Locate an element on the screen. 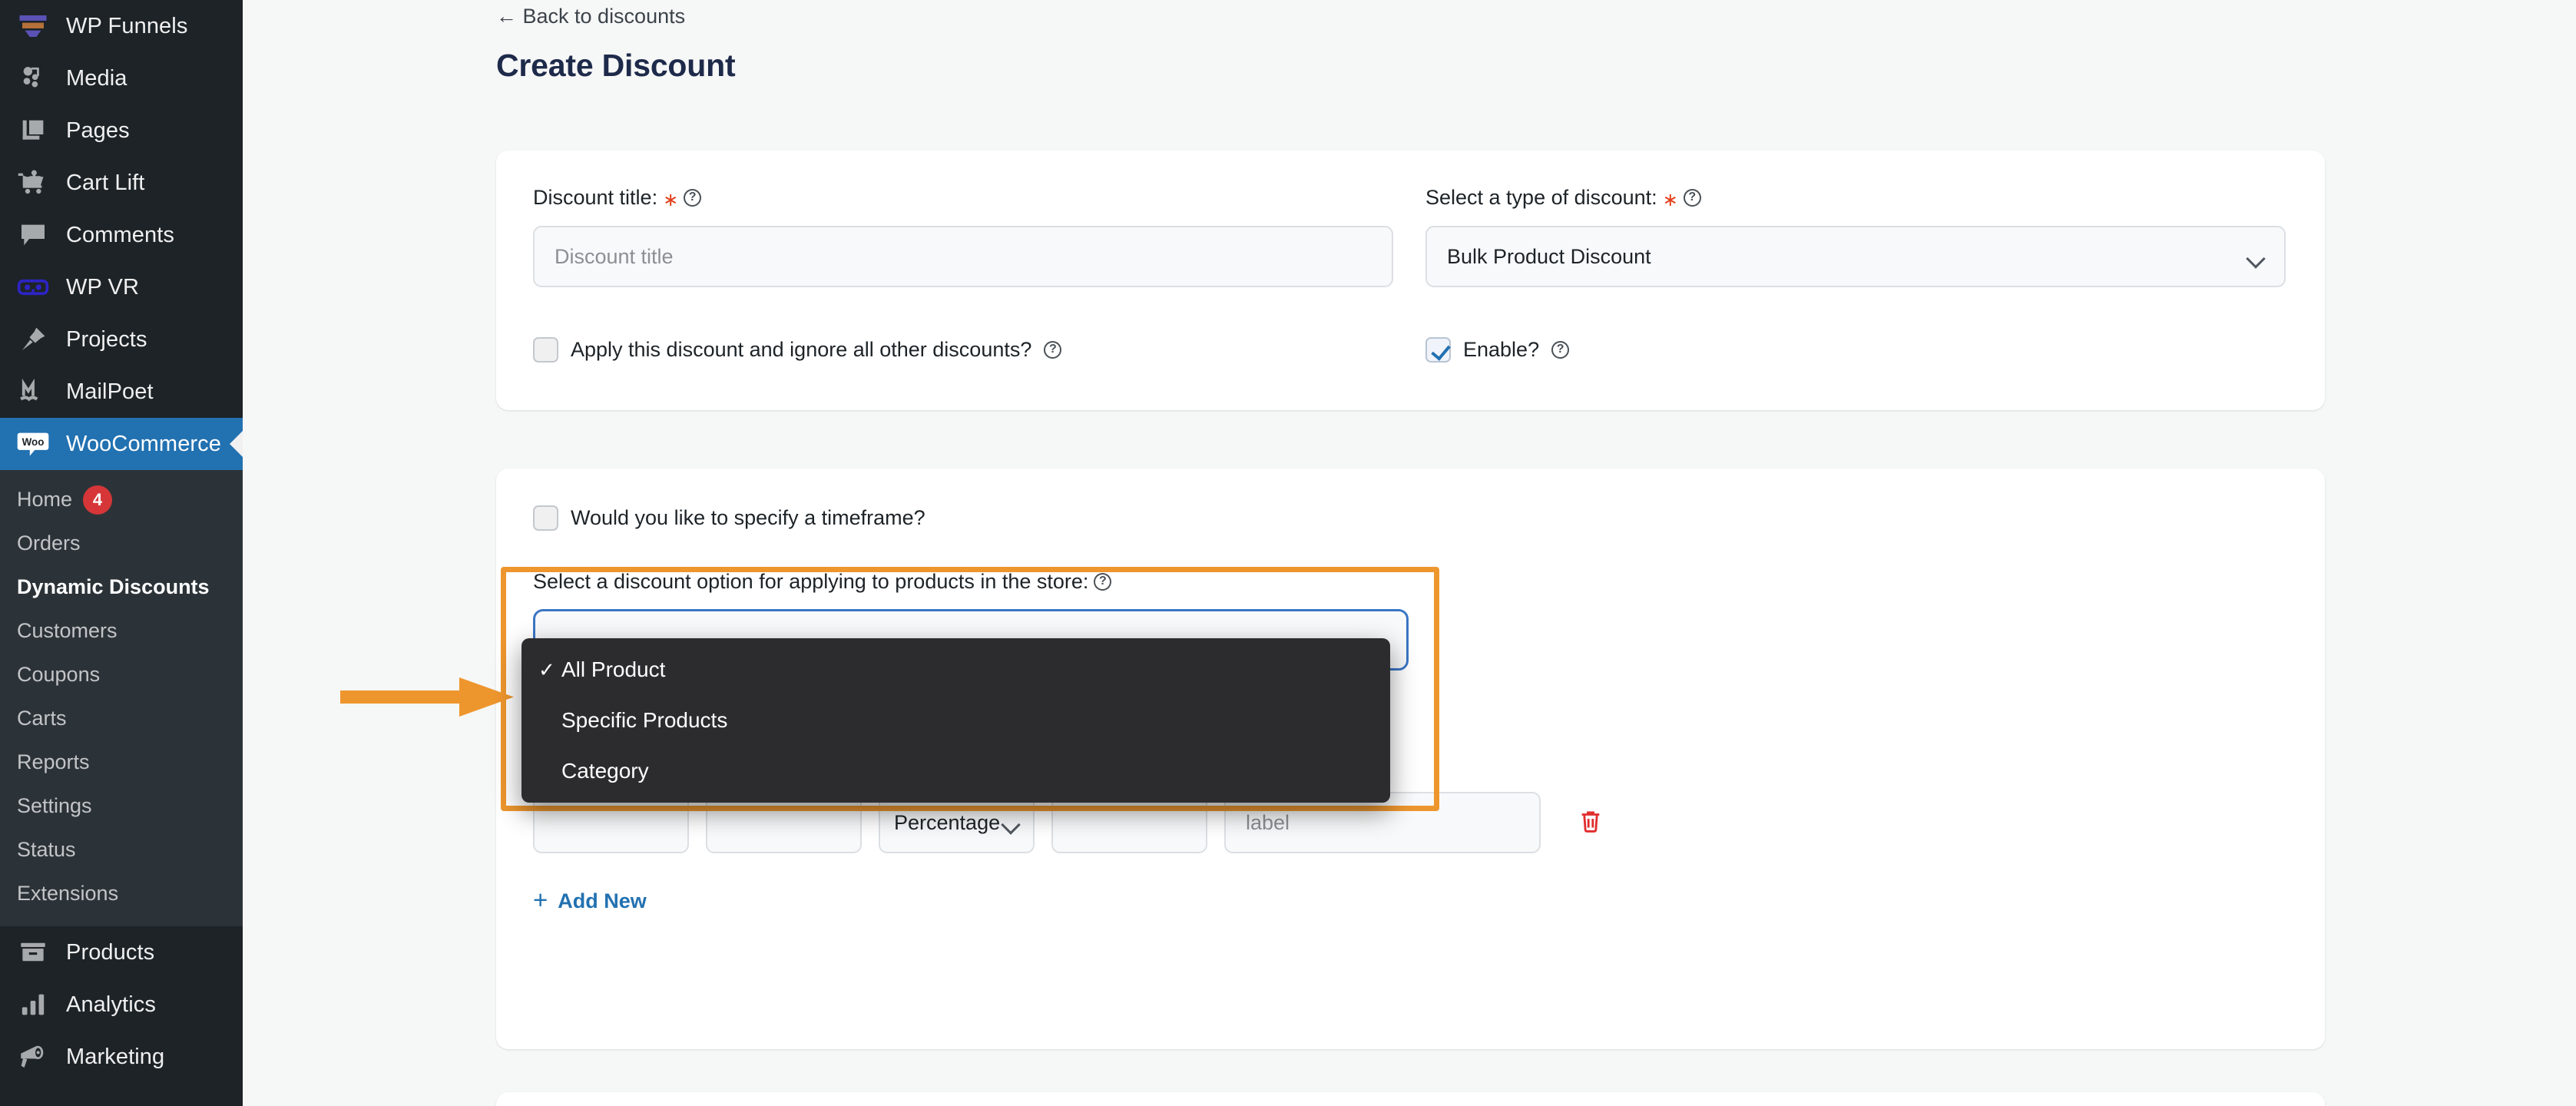 The height and width of the screenshot is (1106, 2576). submenu-item-extensions: Extensions is located at coordinates (121, 894).